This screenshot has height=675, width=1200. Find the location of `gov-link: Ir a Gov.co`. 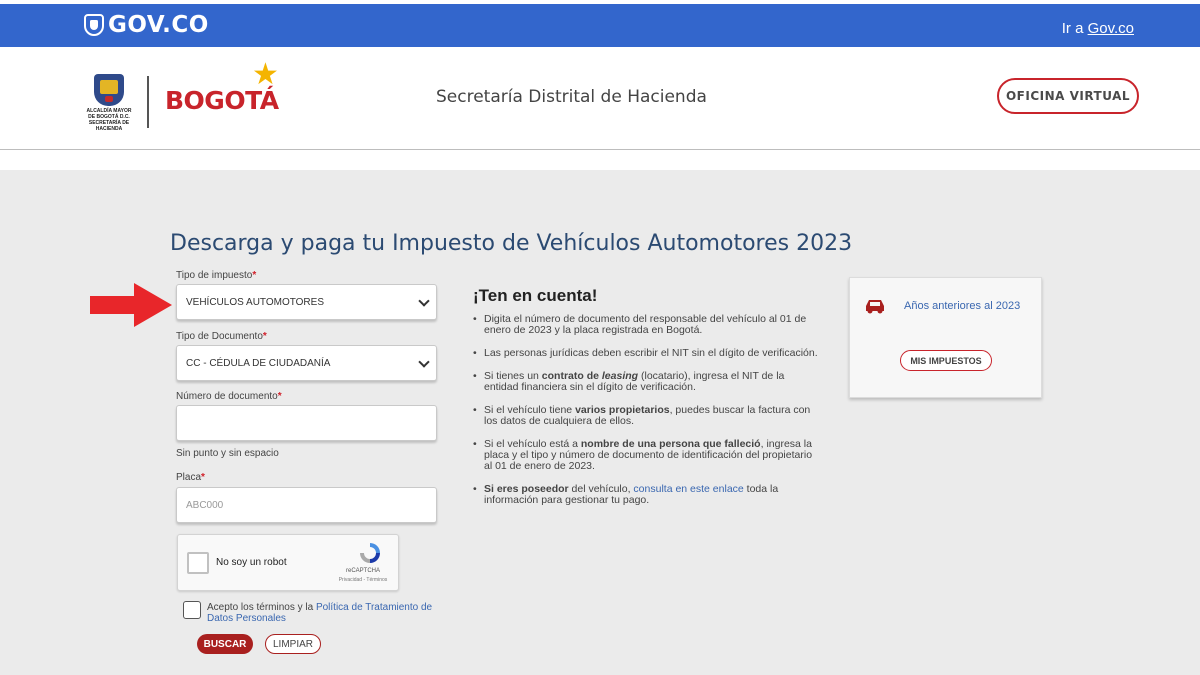

gov-link: Ir a Gov.co is located at coordinates (1098, 28).